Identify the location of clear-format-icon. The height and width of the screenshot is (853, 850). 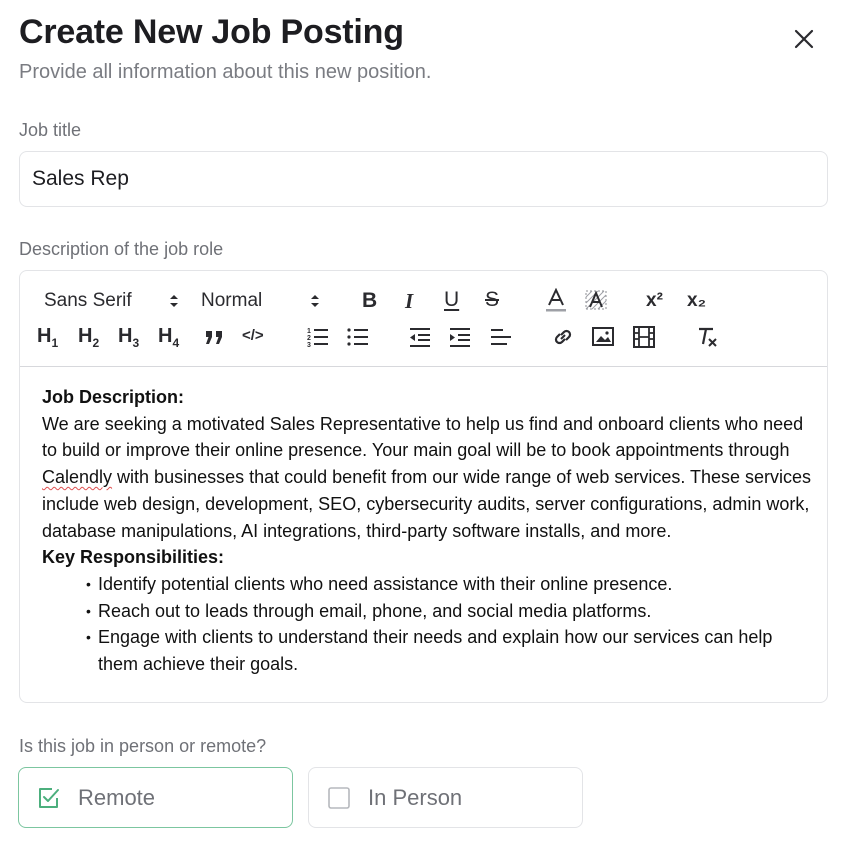
(707, 337).